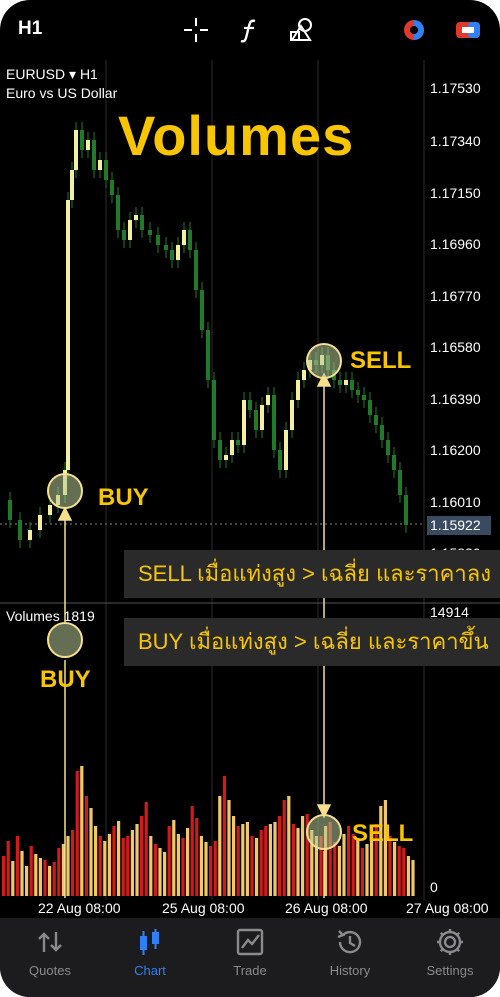  I want to click on trade-toggle-icon, so click(468, 30).